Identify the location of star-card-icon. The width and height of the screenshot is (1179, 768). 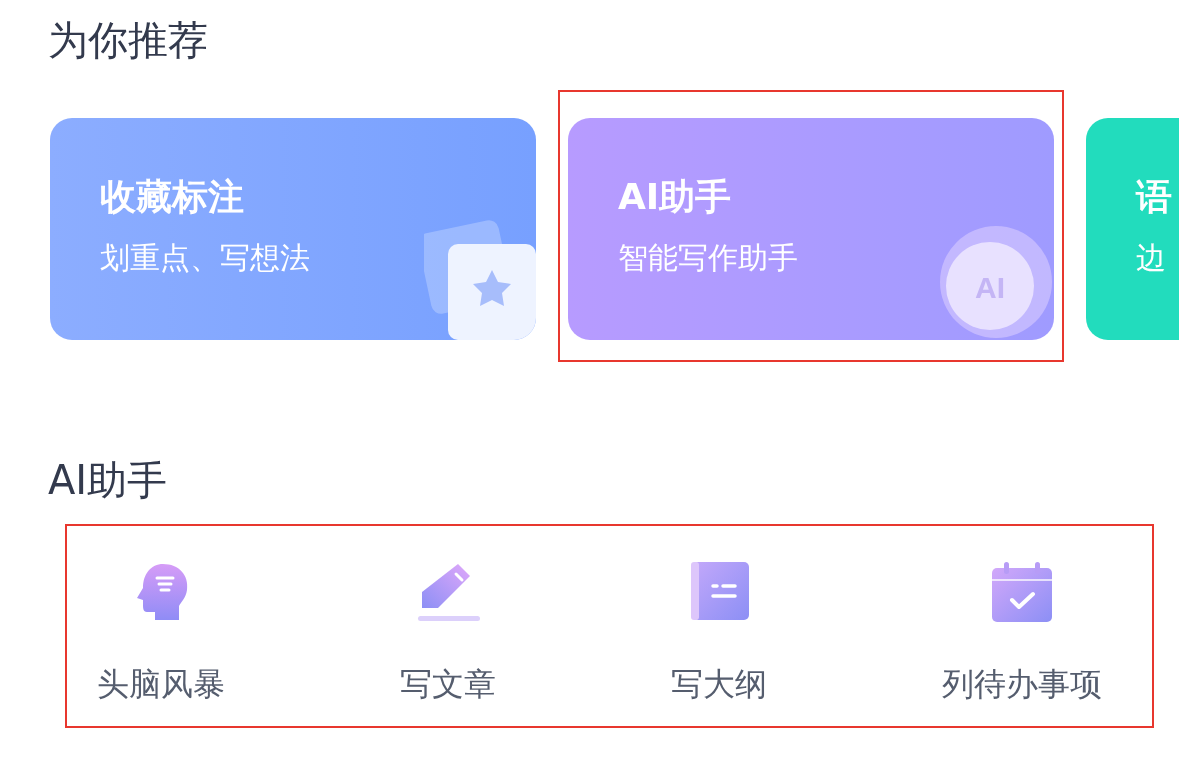
(480, 280).